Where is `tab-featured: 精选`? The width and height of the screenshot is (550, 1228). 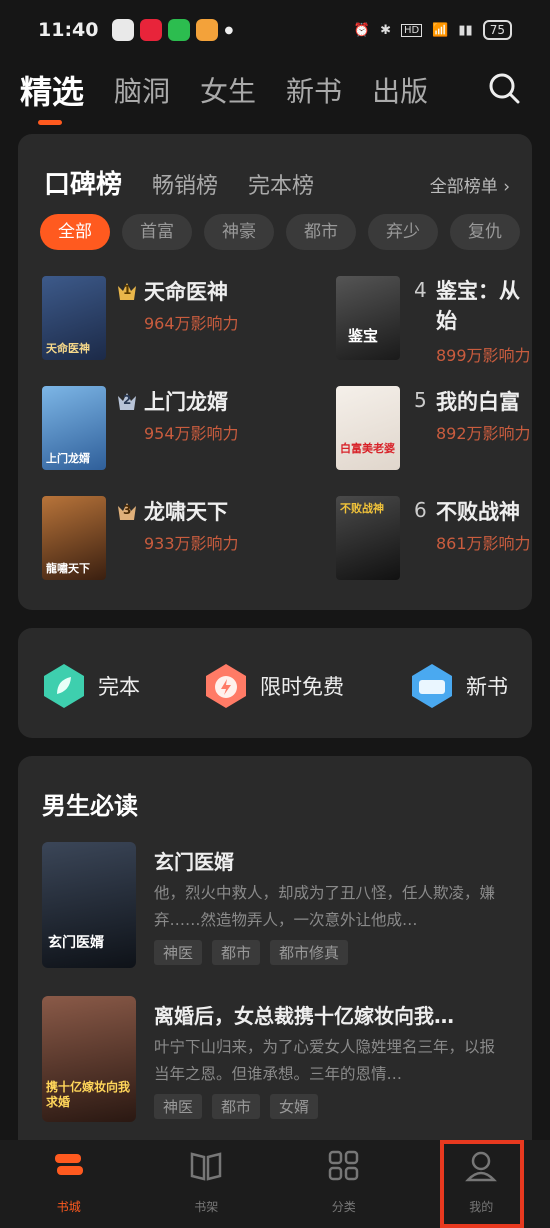 tab-featured: 精选 is located at coordinates (52, 96).